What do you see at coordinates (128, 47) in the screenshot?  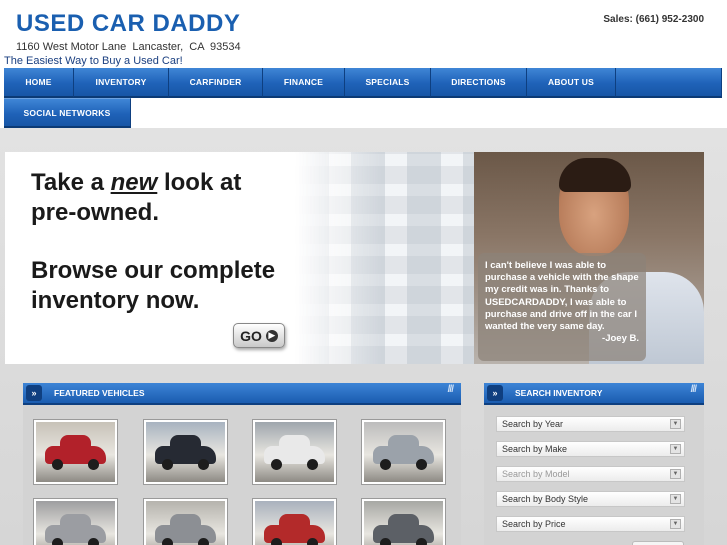 I see `dealer-address: 1160 West Motor Lane Lancaster, CA 93534` at bounding box center [128, 47].